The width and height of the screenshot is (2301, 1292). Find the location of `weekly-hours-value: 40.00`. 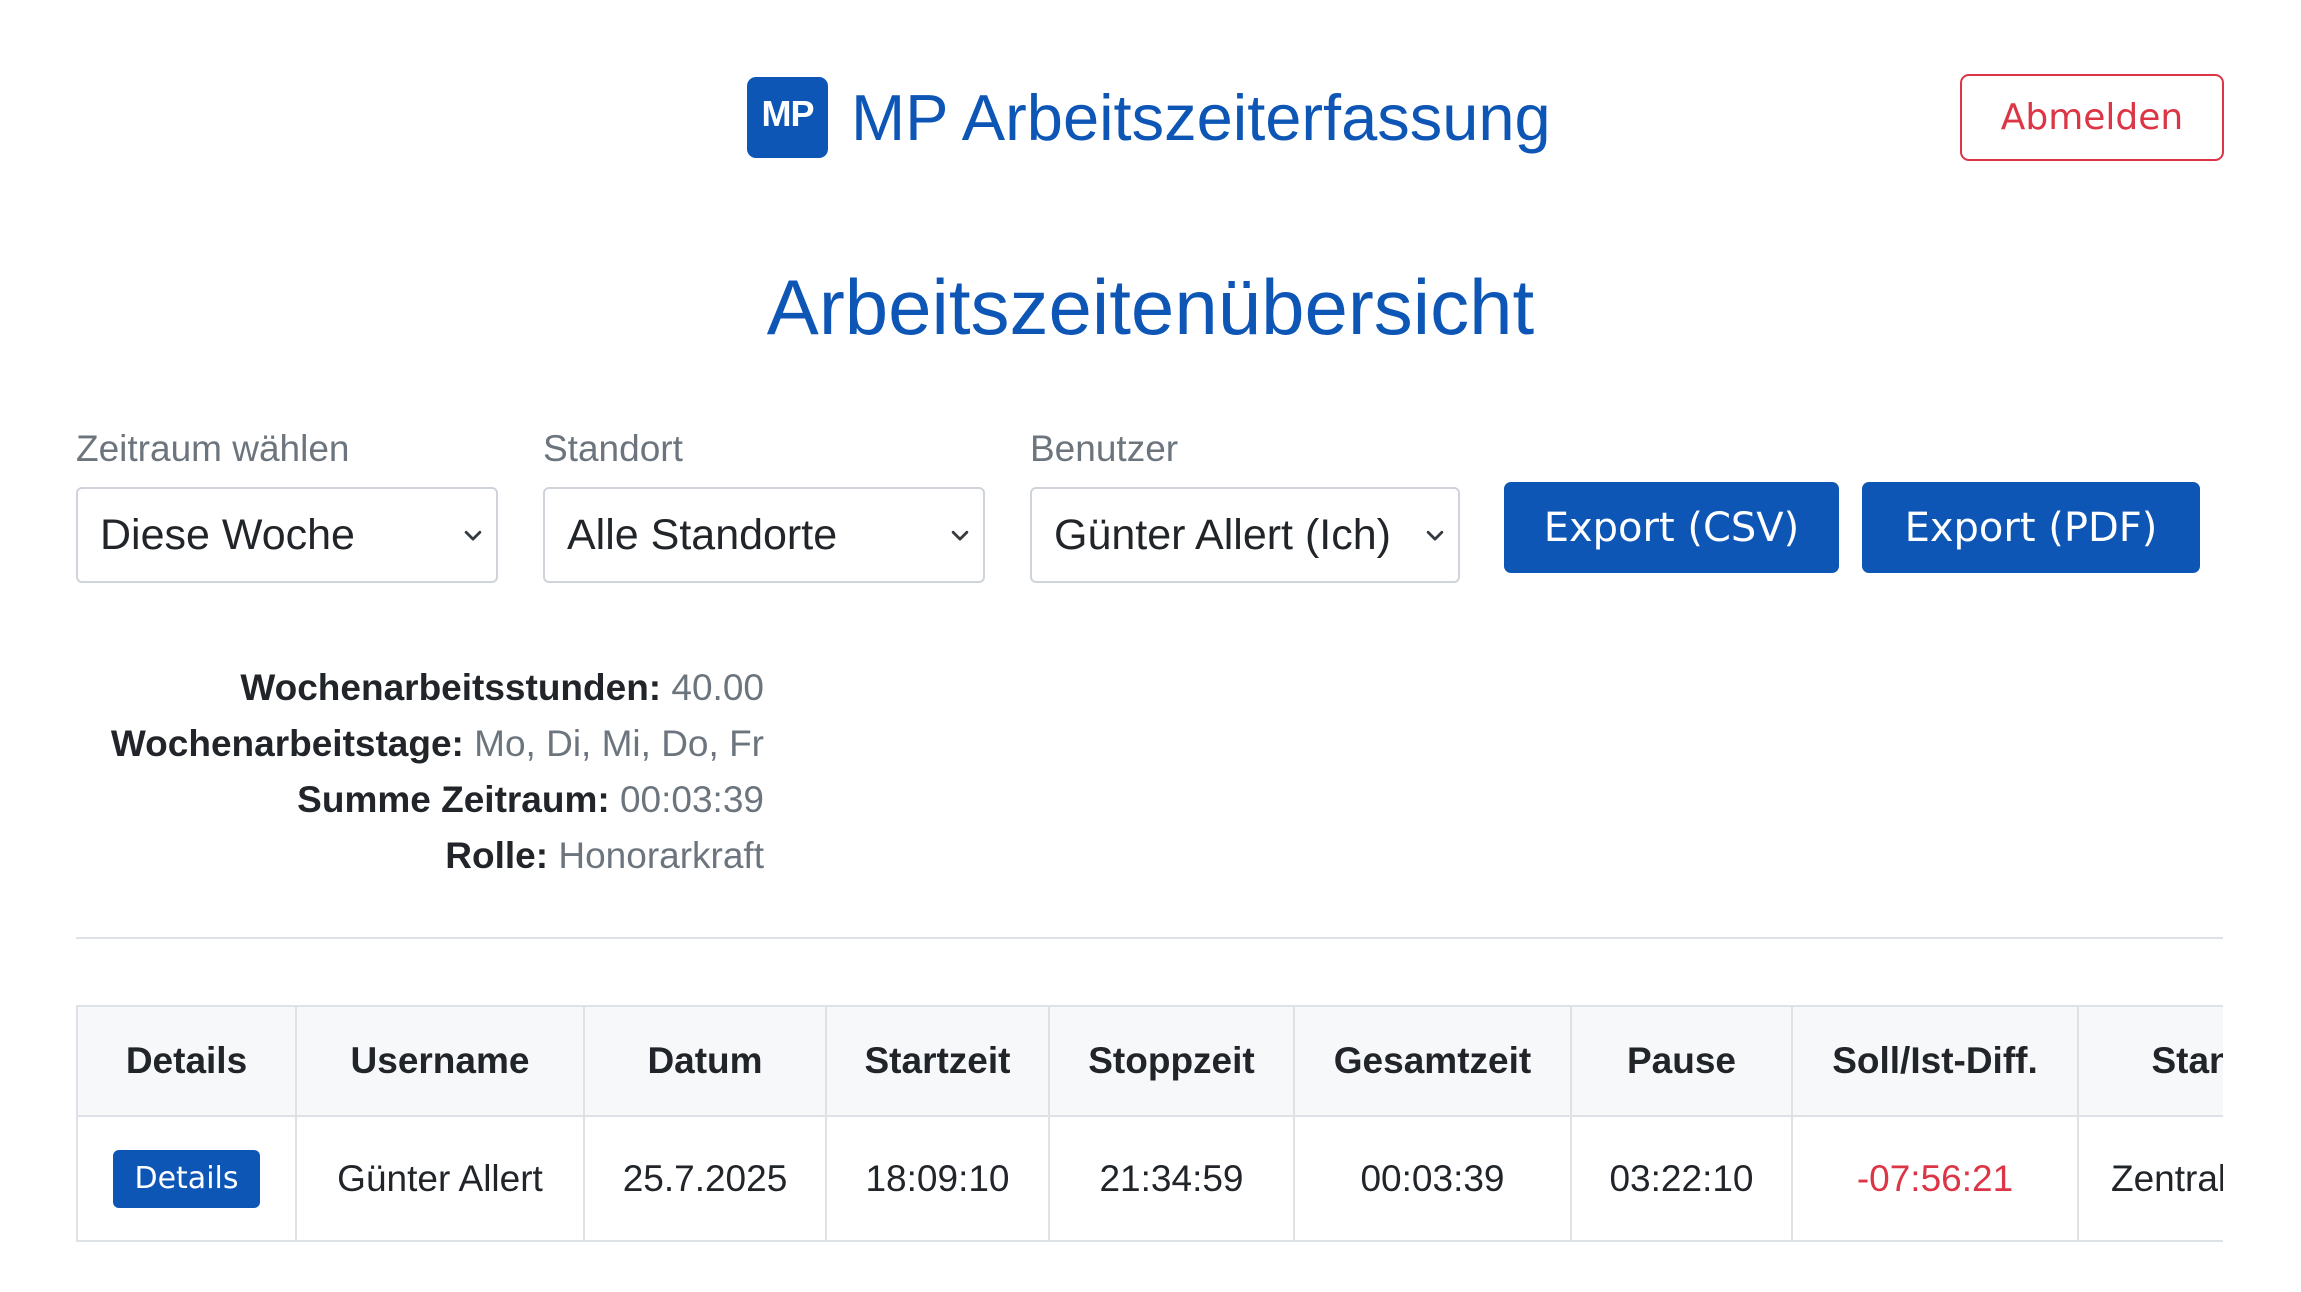

weekly-hours-value: 40.00 is located at coordinates (717, 687).